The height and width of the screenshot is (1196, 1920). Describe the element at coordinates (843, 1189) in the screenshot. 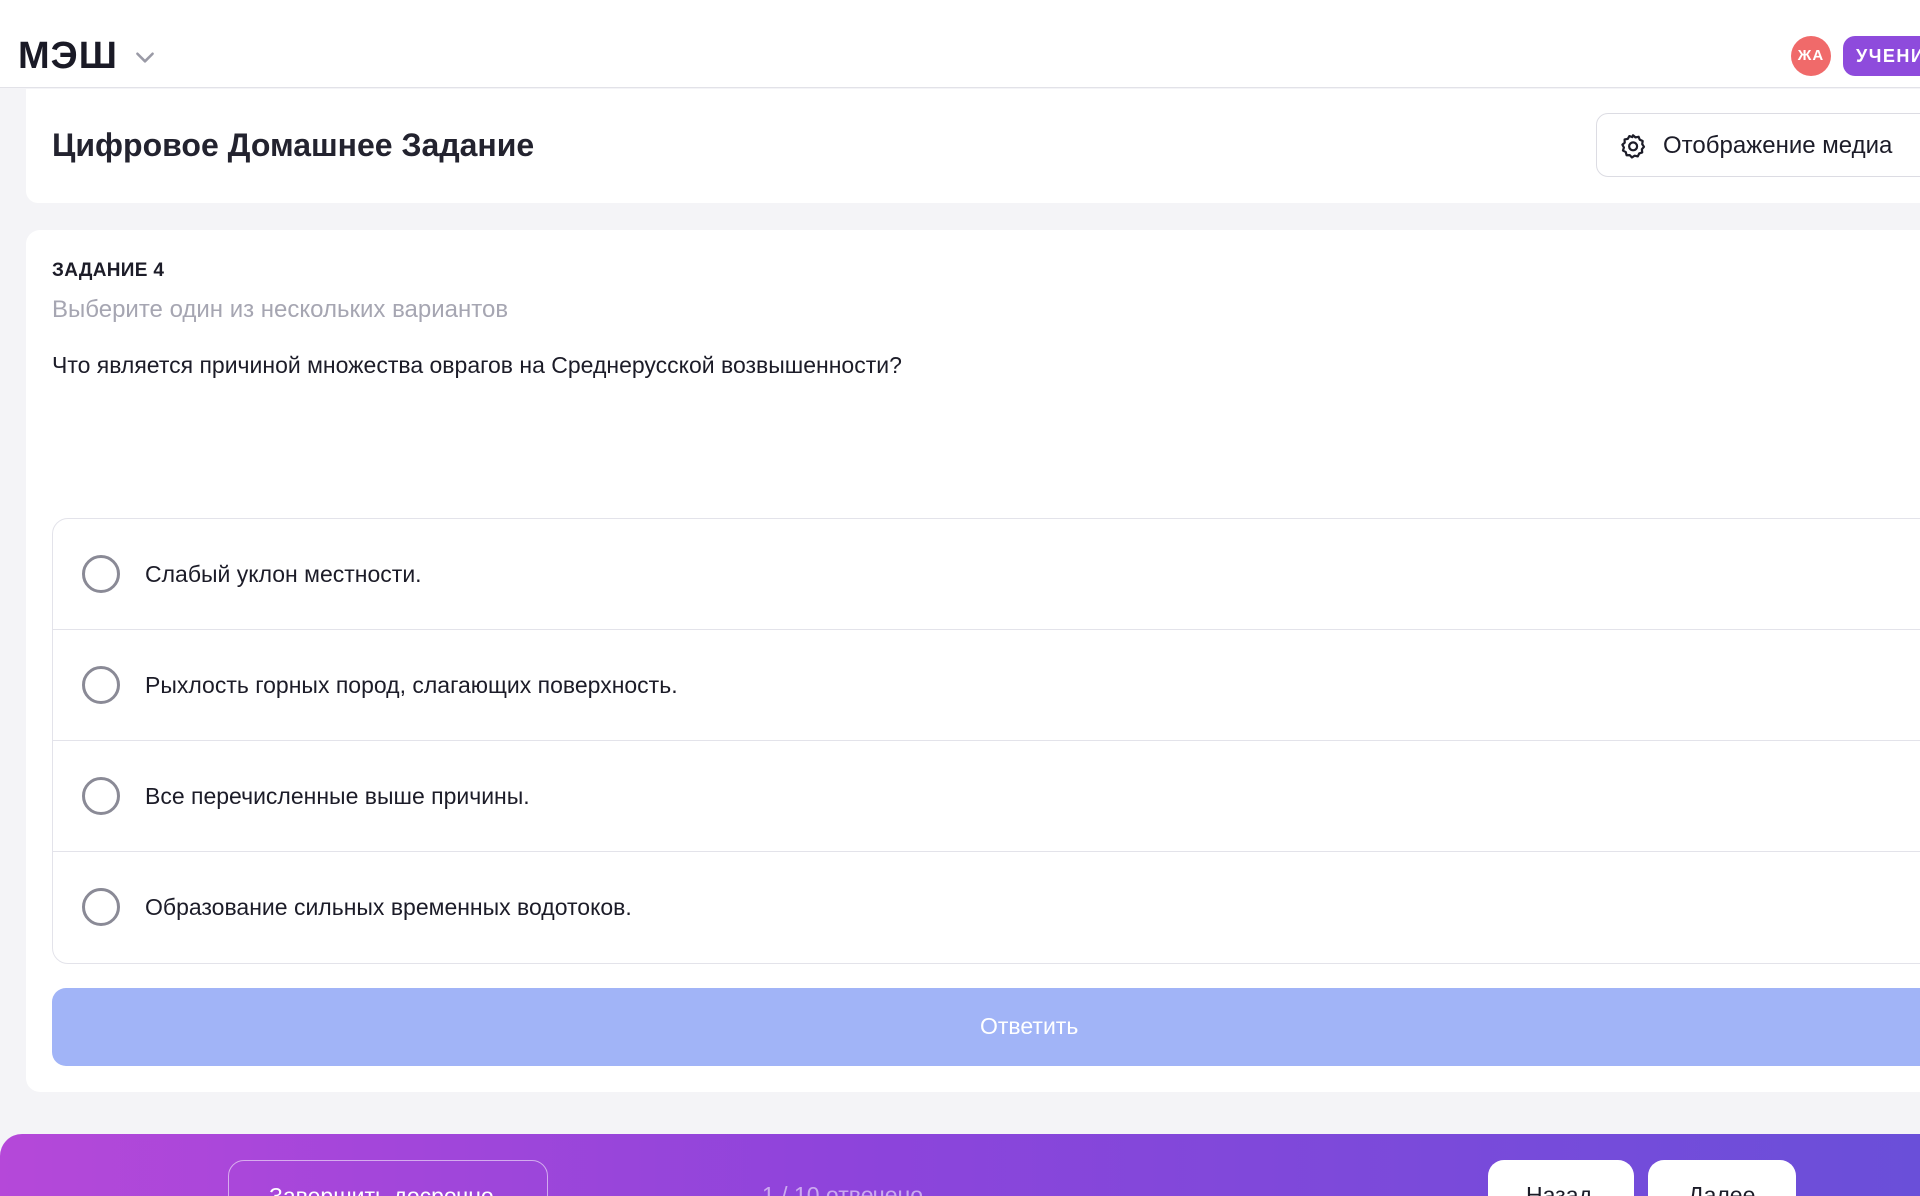

I see `progress-counter: 1 / 10 отвечено` at that location.